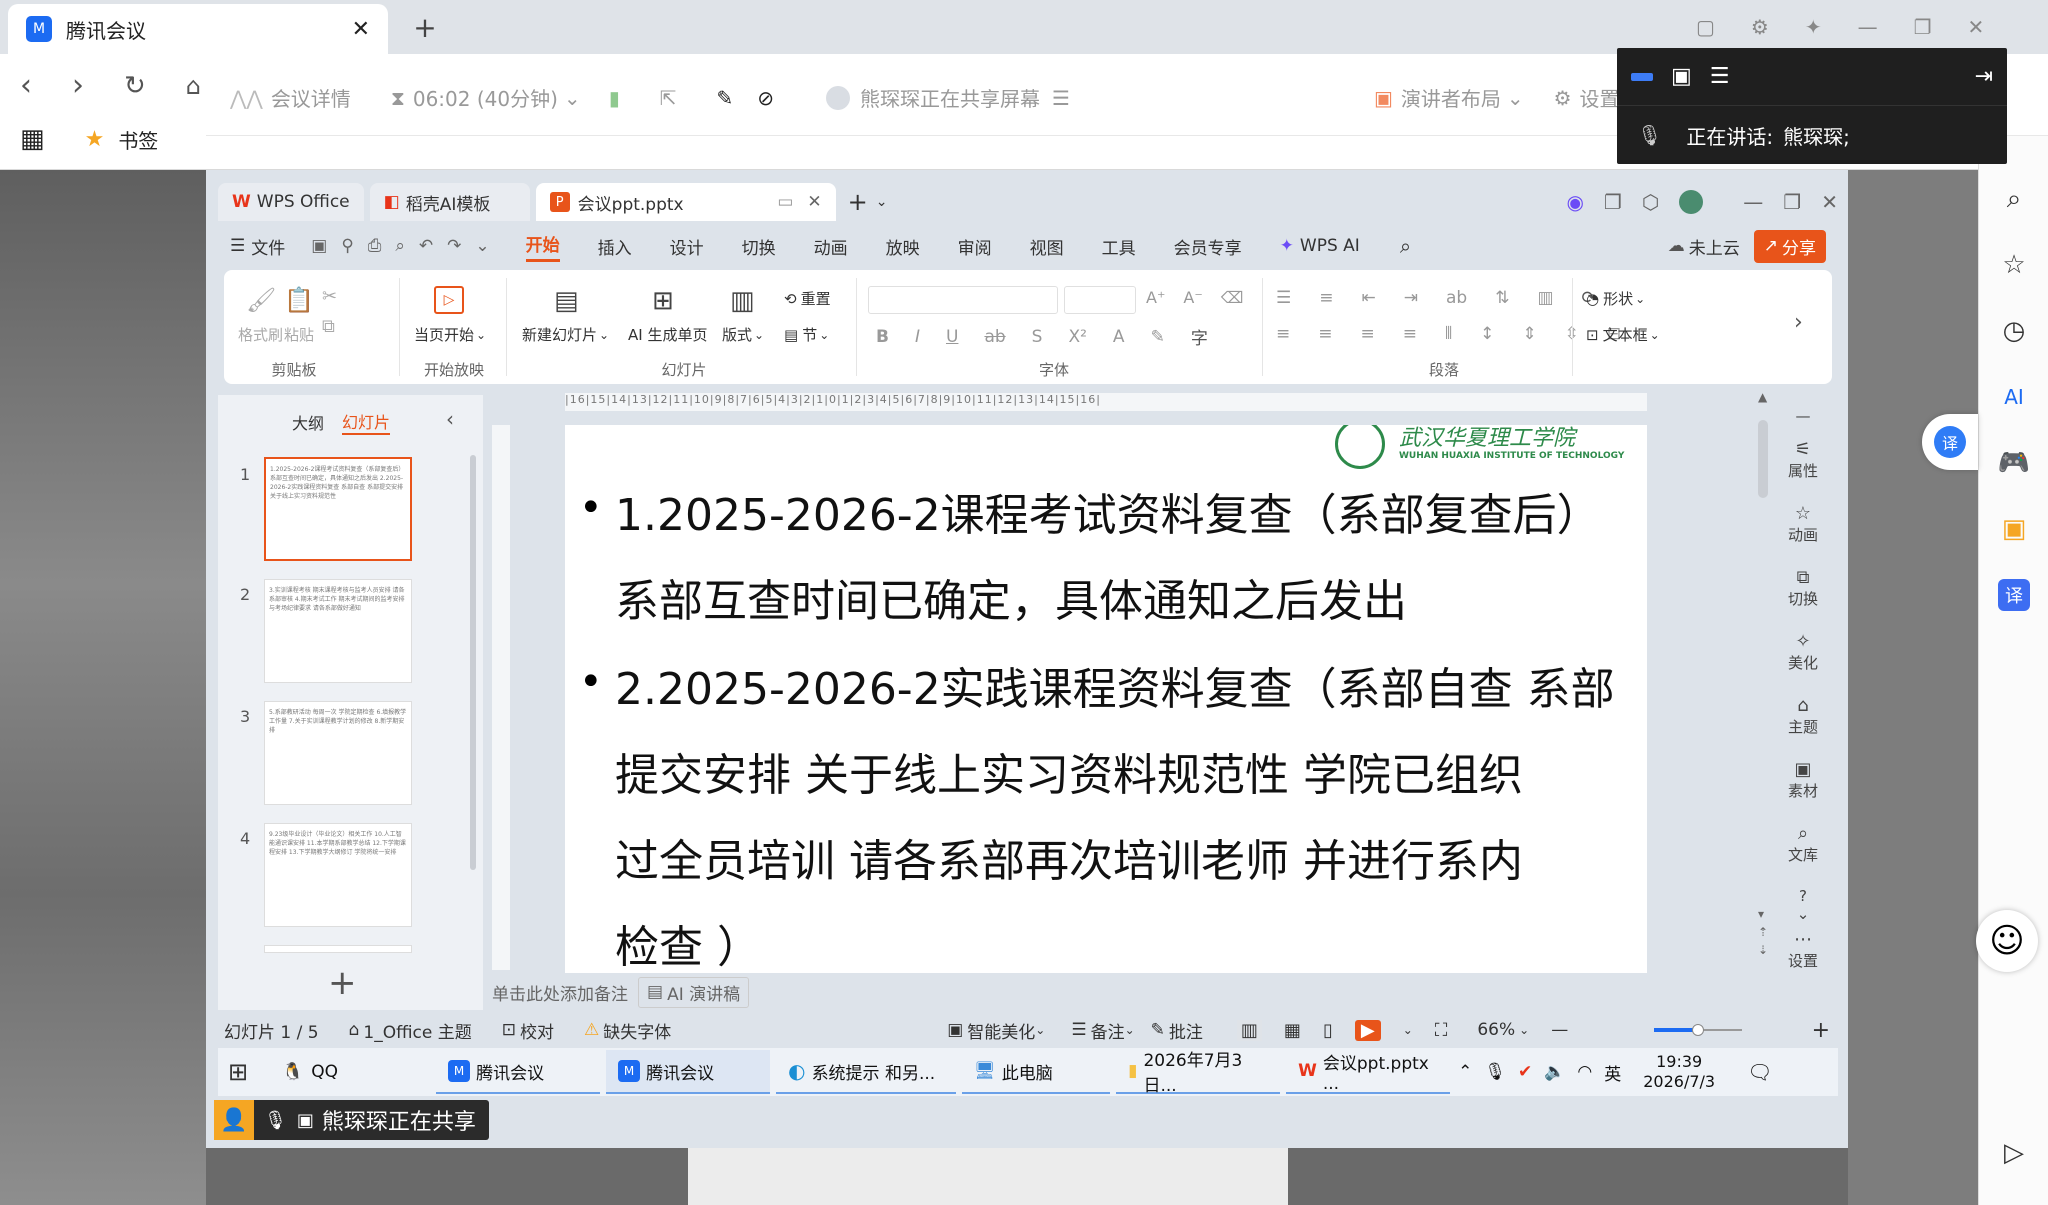  Describe the element at coordinates (1448, 334) in the screenshot. I see `distribute-icon: ⫴` at that location.